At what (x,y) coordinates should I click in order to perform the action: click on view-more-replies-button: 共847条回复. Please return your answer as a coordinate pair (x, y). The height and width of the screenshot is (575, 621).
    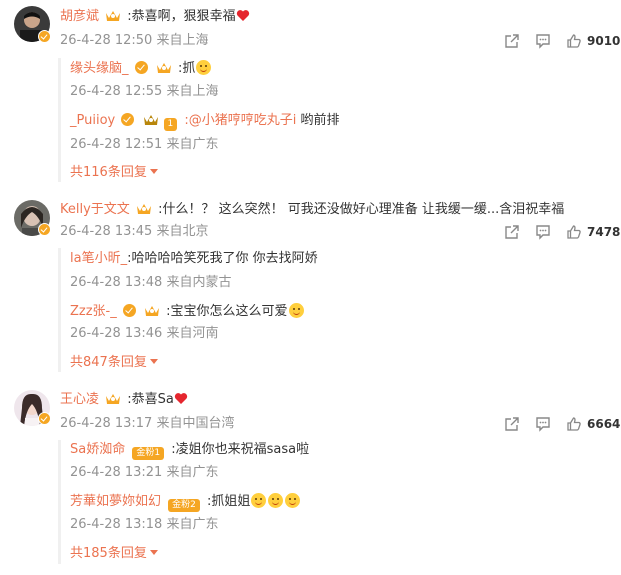
    Looking at the image, I should click on (114, 363).